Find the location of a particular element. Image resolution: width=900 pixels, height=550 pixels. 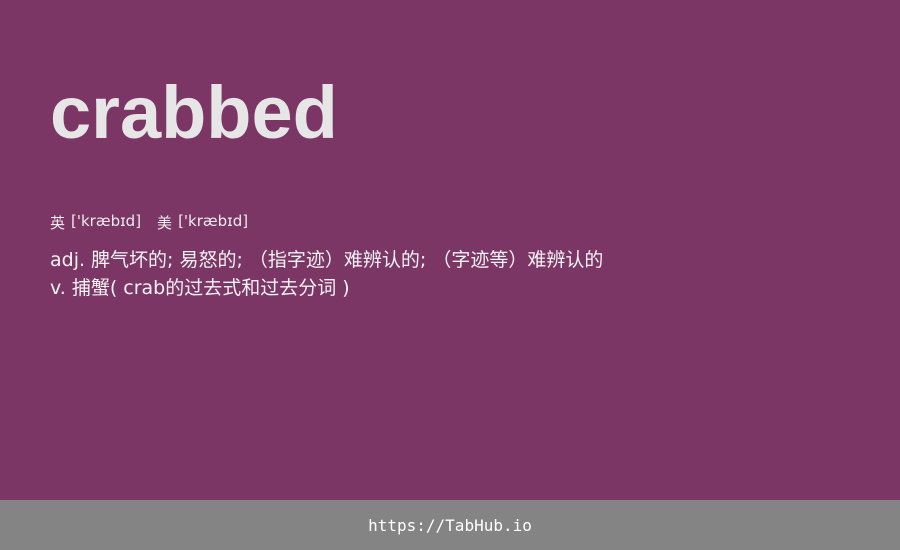

phonetic-us-label: 美 is located at coordinates (165, 223).